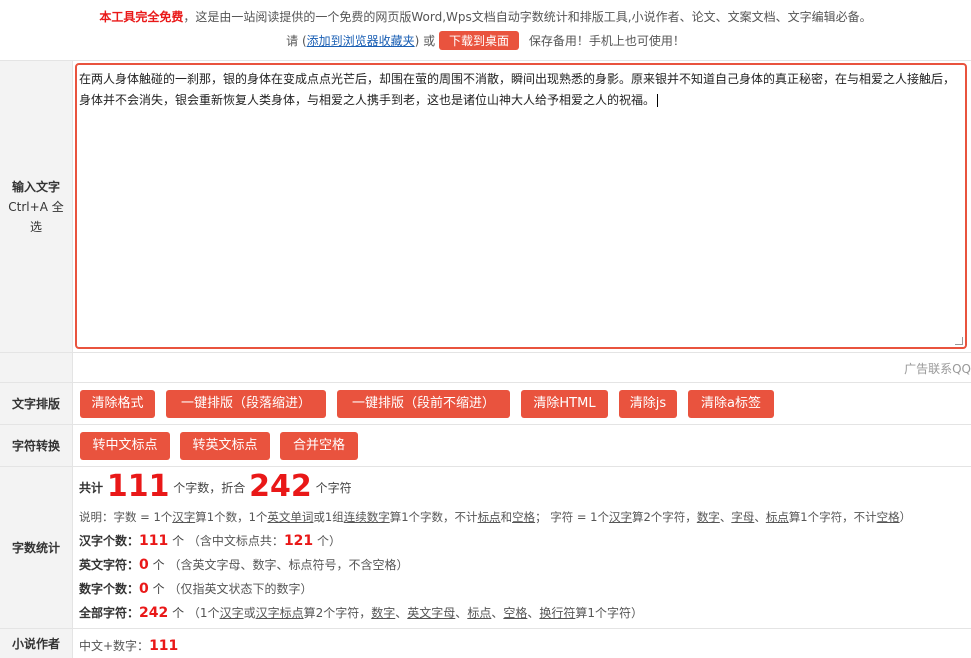 This screenshot has width=971, height=658. What do you see at coordinates (280, 486) in the screenshot?
I see `total-chars: 242` at bounding box center [280, 486].